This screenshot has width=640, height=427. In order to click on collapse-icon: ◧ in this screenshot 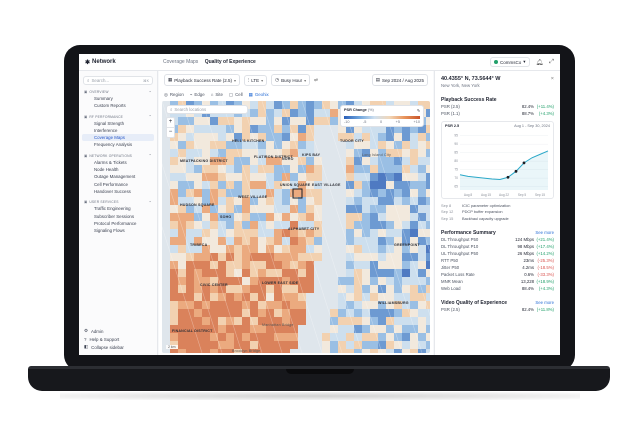, I will do `click(86, 346)`.